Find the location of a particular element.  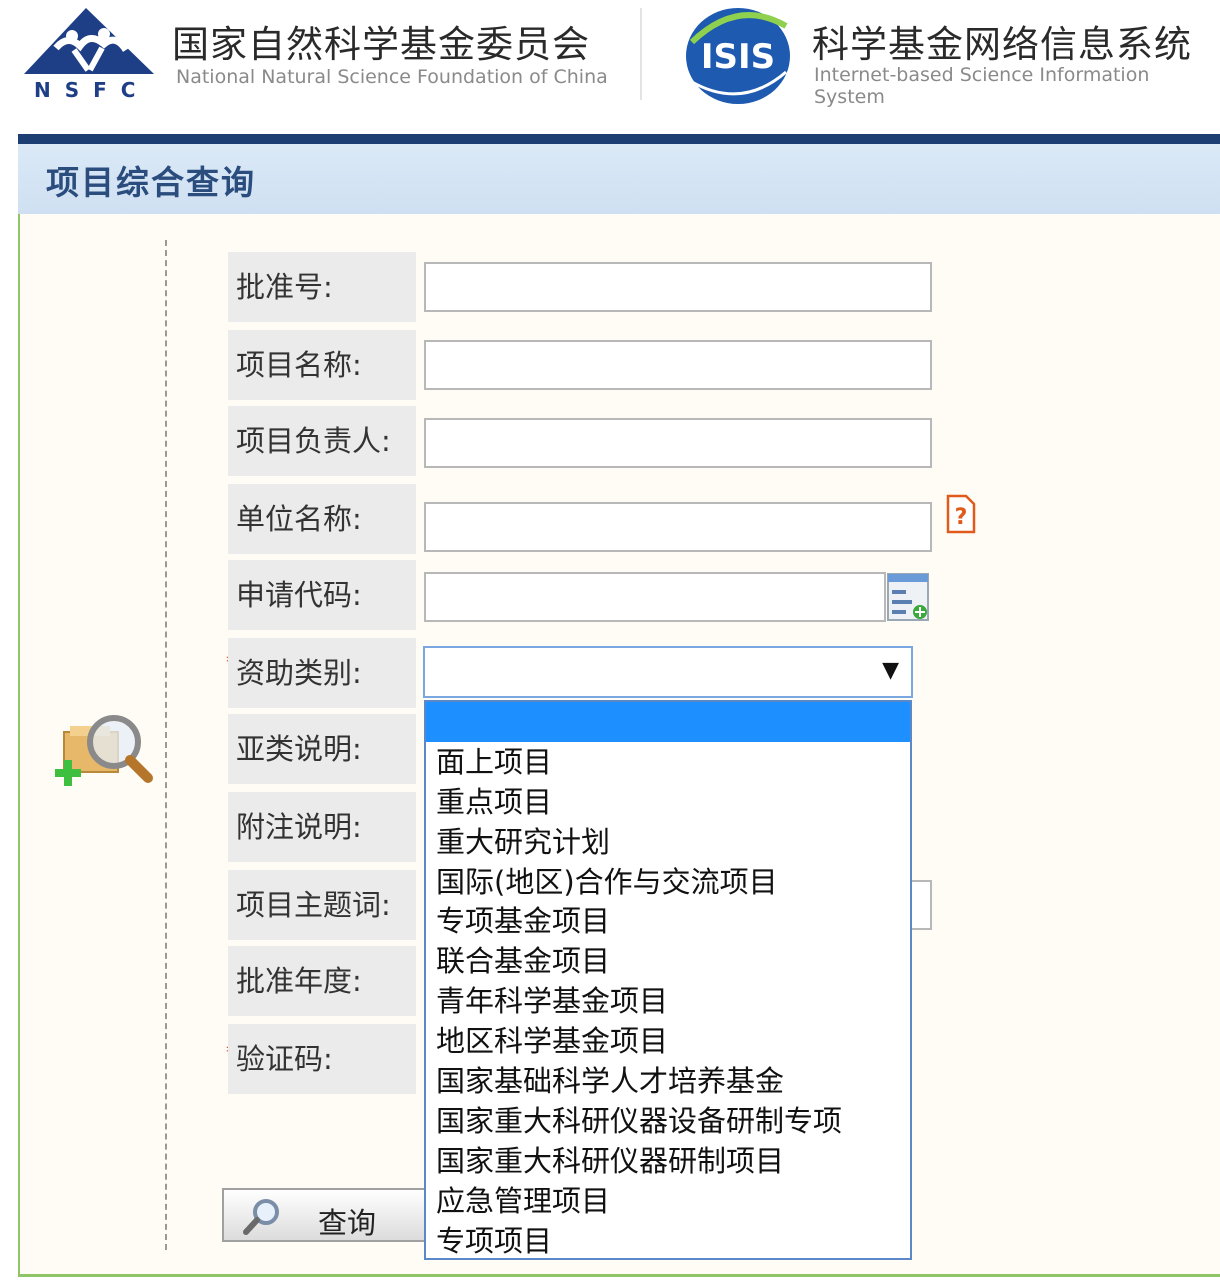

dropdown-option: 国家重大科研仪器研制项目 is located at coordinates (668, 1161).